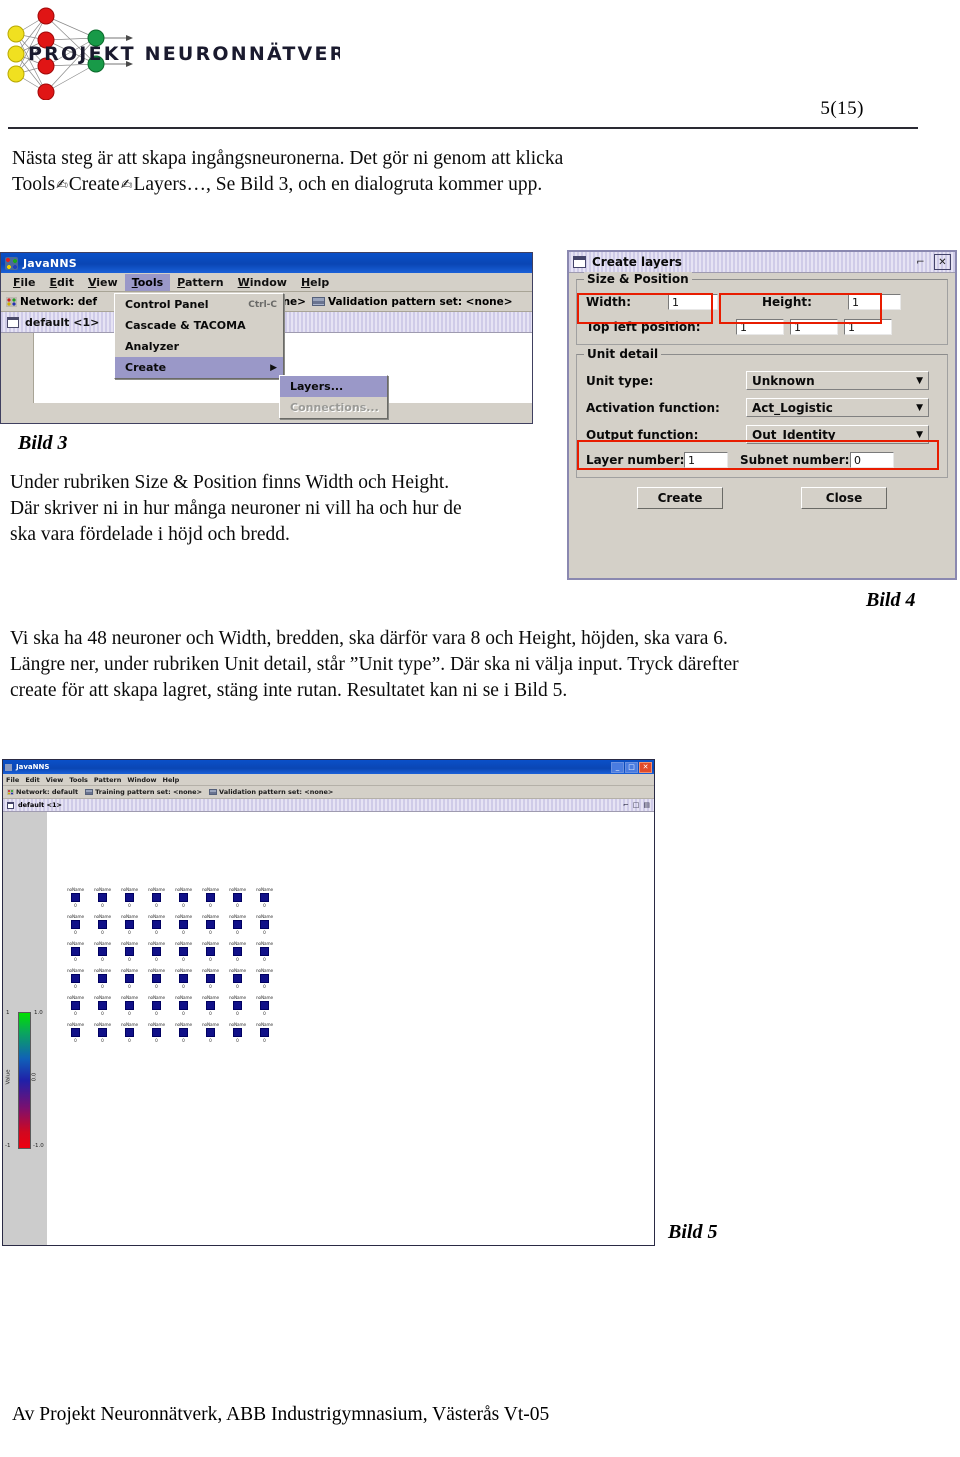 The width and height of the screenshot is (960, 1457). I want to click on minimize-icon: _, so click(617, 767).